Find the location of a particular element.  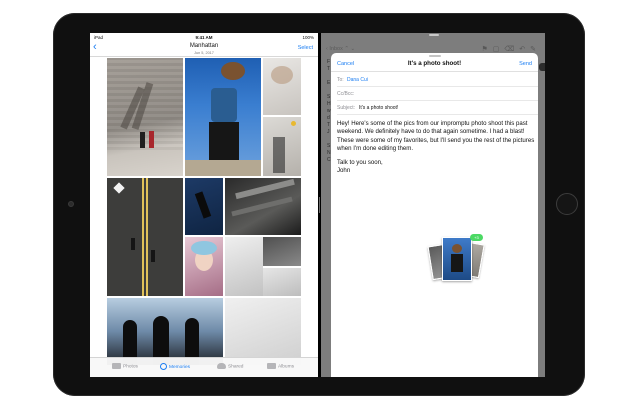

to-field: To: Dana Cui is located at coordinates (437, 80).